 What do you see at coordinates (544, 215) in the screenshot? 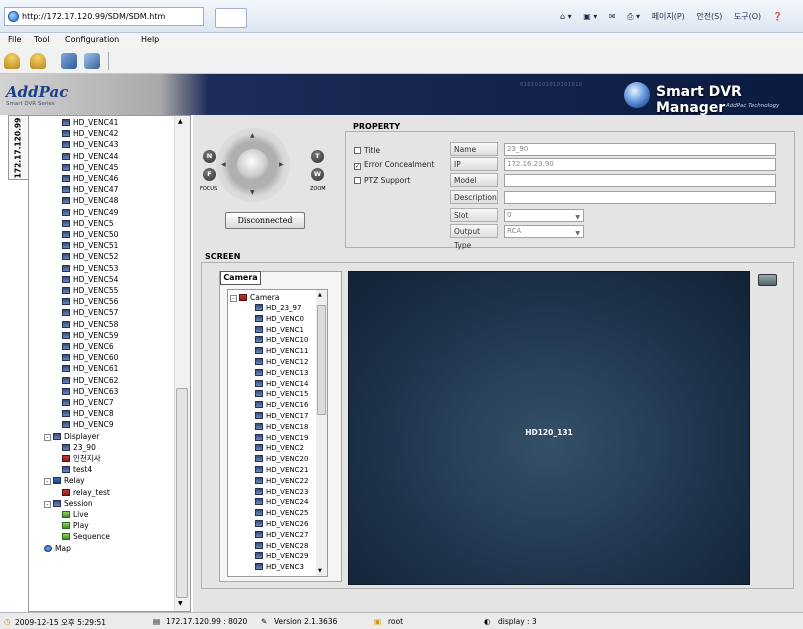
I see `slot-select: 0 ▼` at bounding box center [544, 215].